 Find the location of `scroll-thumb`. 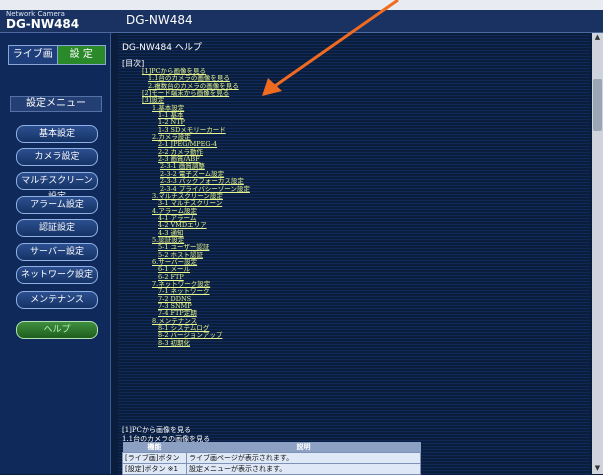

scroll-thumb is located at coordinates (597, 105).